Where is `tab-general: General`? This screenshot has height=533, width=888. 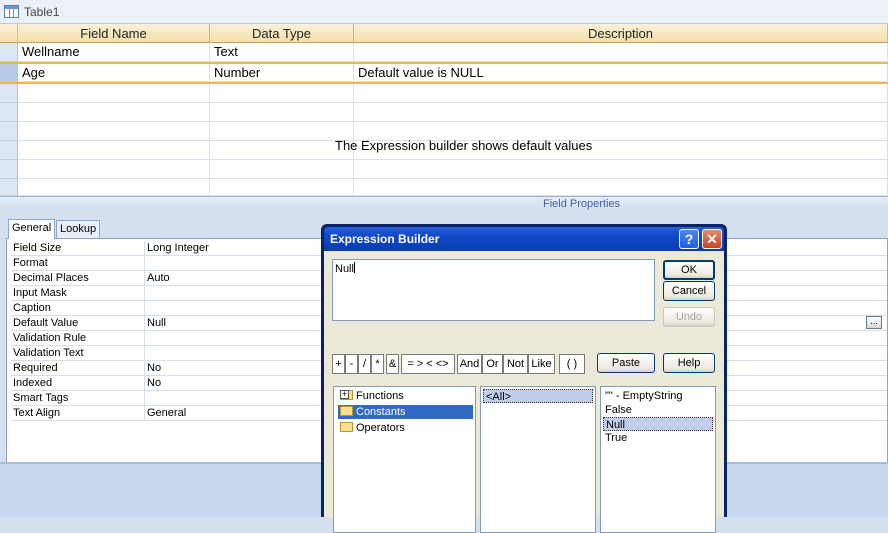 tab-general: General is located at coordinates (32, 229).